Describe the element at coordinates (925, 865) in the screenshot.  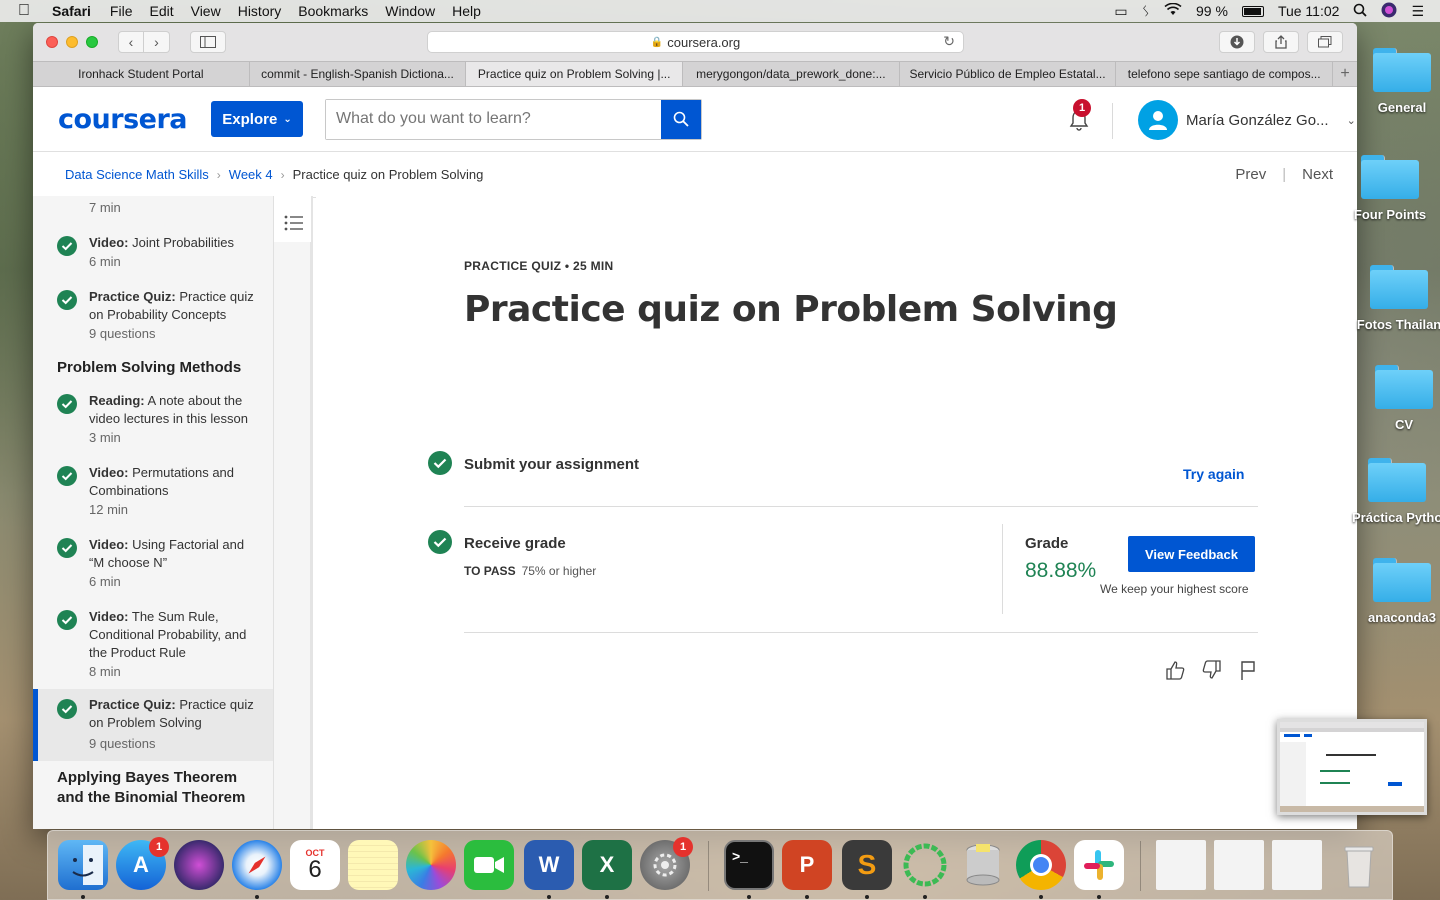
I see `anaconda-icon` at that location.